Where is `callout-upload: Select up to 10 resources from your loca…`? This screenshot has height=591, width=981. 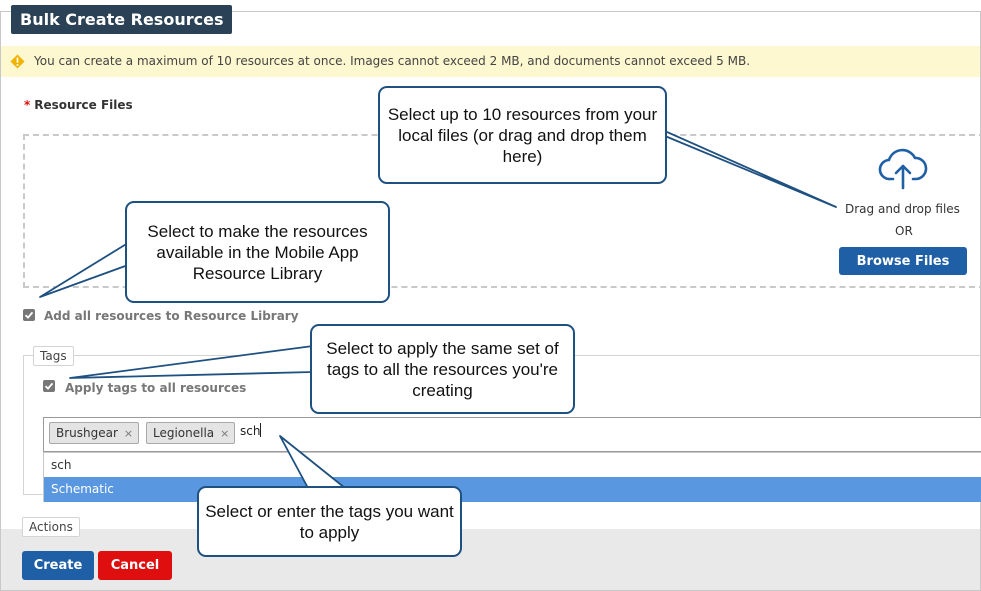
callout-upload: Select up to 10 resources from your loca… is located at coordinates (522, 135).